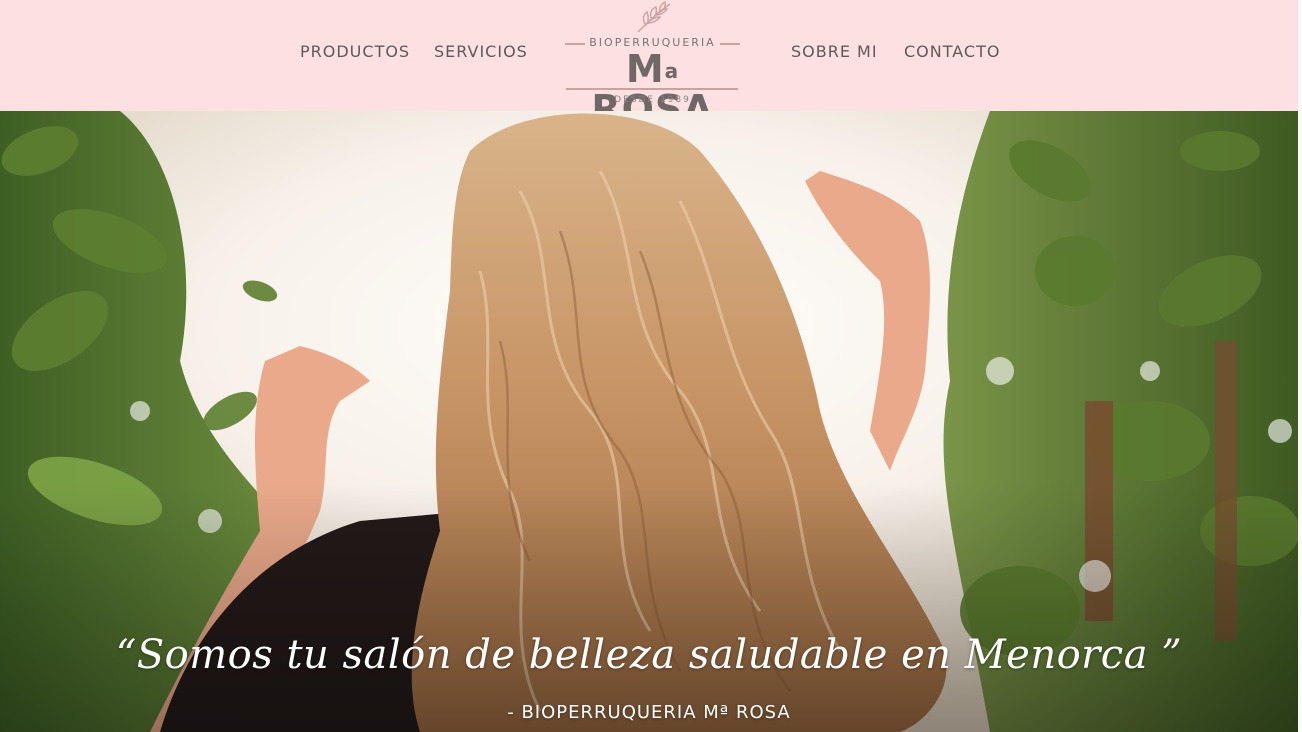  Describe the element at coordinates (355, 51) in the screenshot. I see `nav-productos: PRODUCTOS` at that location.